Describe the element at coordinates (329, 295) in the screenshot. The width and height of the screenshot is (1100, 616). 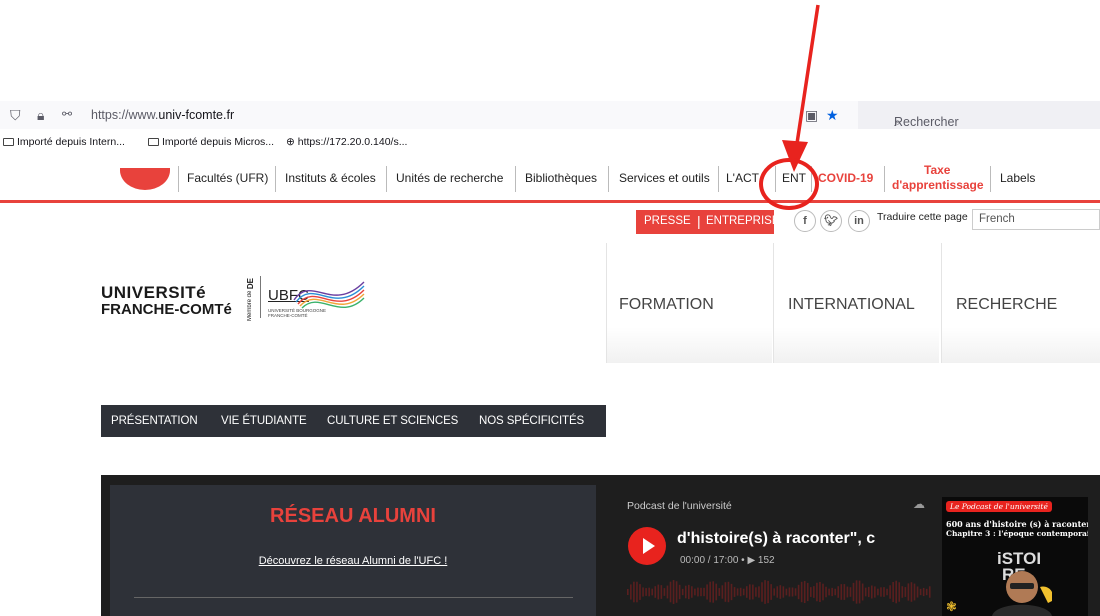
I see `ubfc-waves-logo` at that location.